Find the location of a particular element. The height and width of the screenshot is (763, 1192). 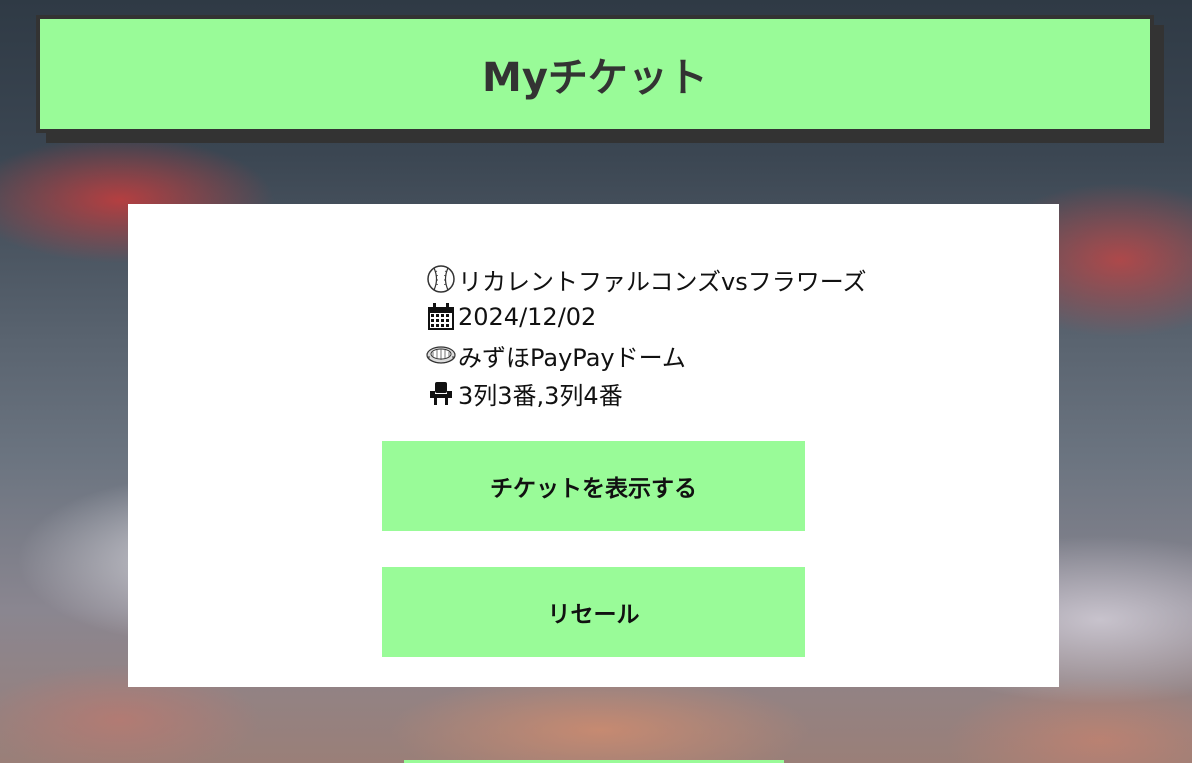

event-date: 2024/12/02 is located at coordinates (527, 317).